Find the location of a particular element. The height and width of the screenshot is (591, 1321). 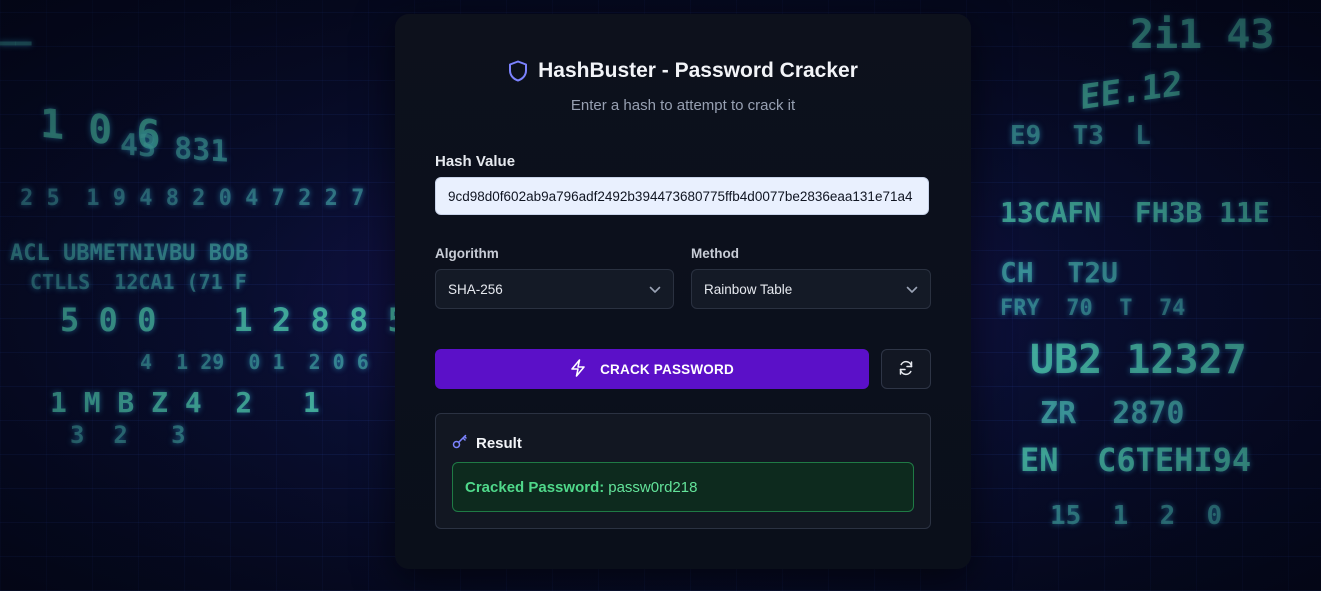

method-label: Method is located at coordinates (715, 253).